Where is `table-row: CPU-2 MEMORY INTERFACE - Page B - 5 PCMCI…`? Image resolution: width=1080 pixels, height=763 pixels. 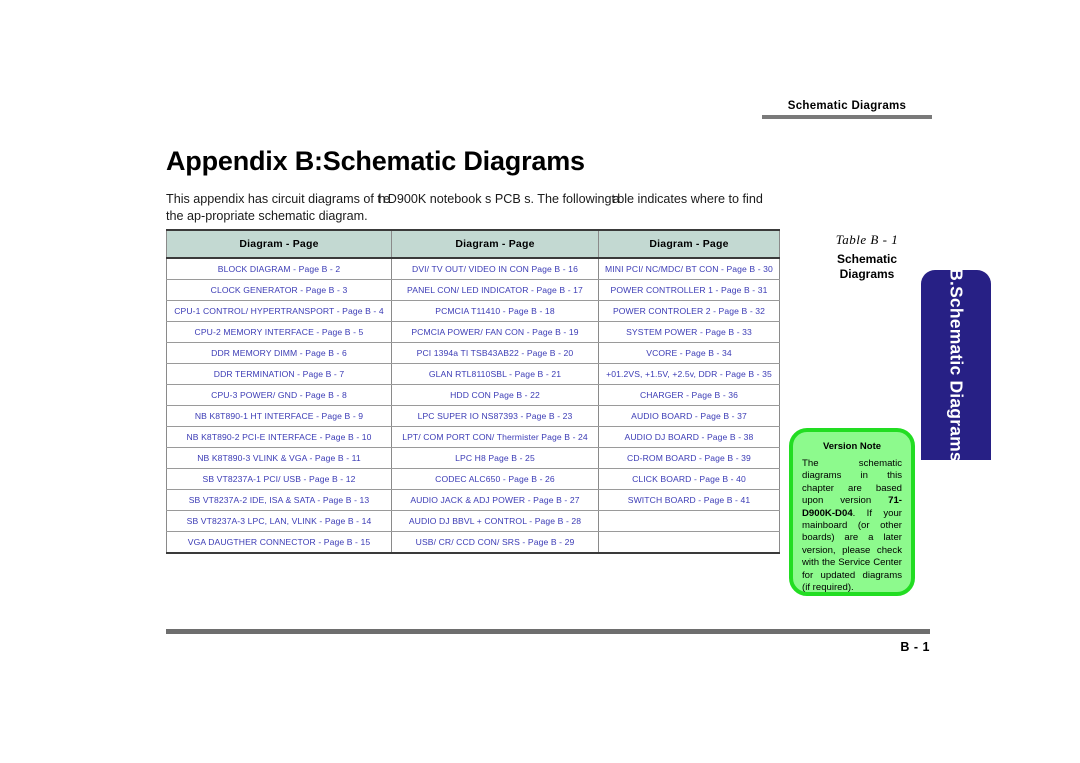
table-row: CPU-2 MEMORY INTERFACE - Page B - 5 PCMCI… is located at coordinates (473, 332).